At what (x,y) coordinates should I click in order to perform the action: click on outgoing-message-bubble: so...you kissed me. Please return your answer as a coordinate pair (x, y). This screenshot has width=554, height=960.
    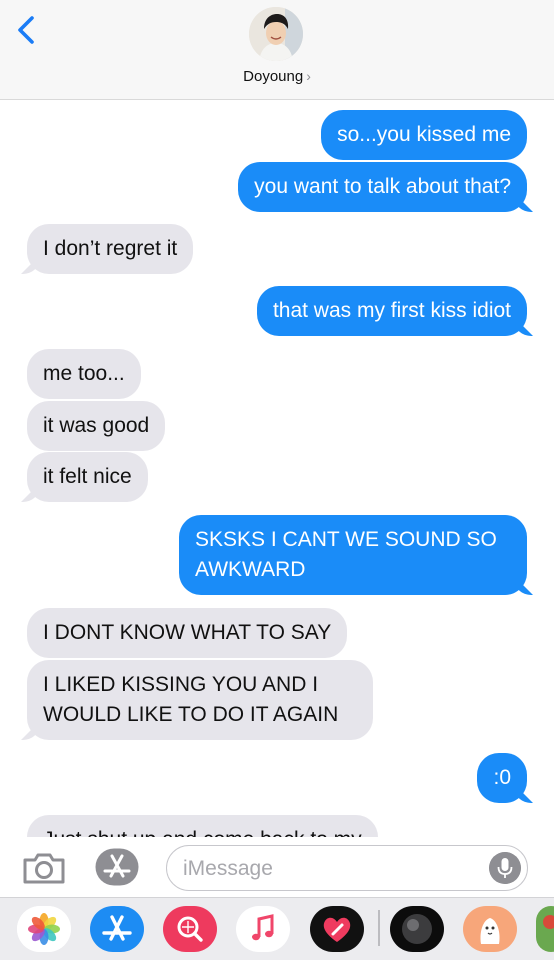
    Looking at the image, I should click on (424, 135).